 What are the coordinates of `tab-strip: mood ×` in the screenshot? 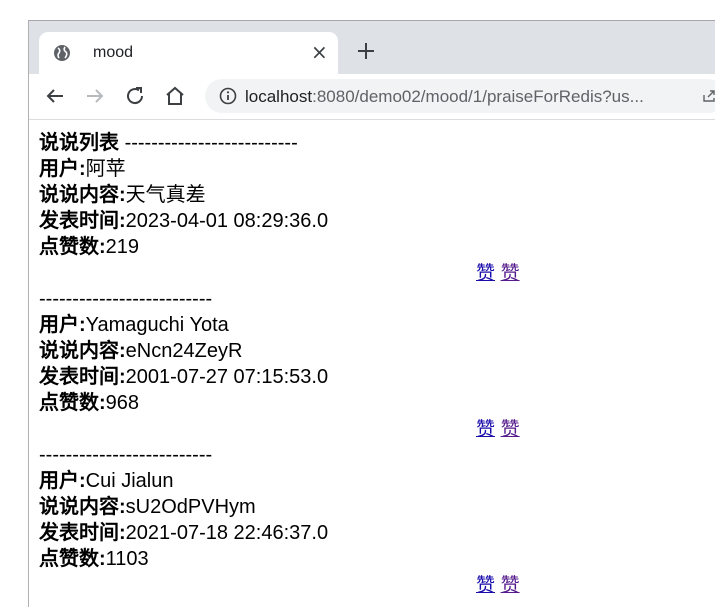 It's located at (372, 47).